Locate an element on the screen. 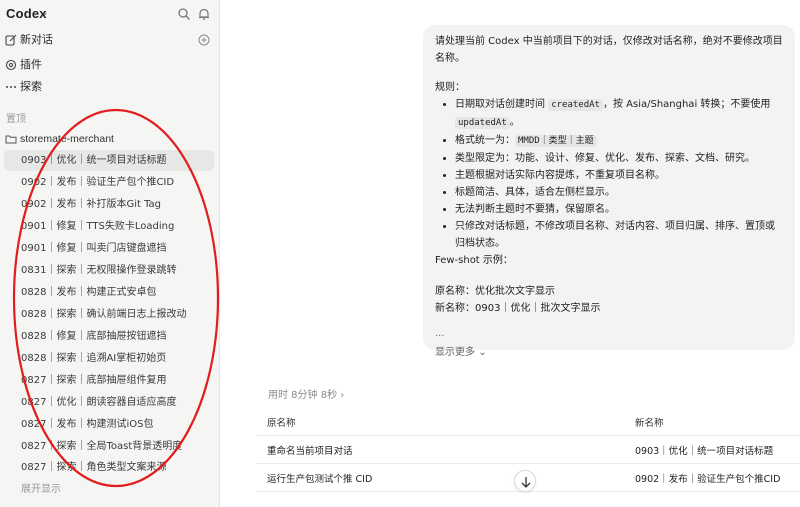 This screenshot has width=800, height=507. table-cell: 运行生产包测试个推 CID is located at coordinates (320, 479).